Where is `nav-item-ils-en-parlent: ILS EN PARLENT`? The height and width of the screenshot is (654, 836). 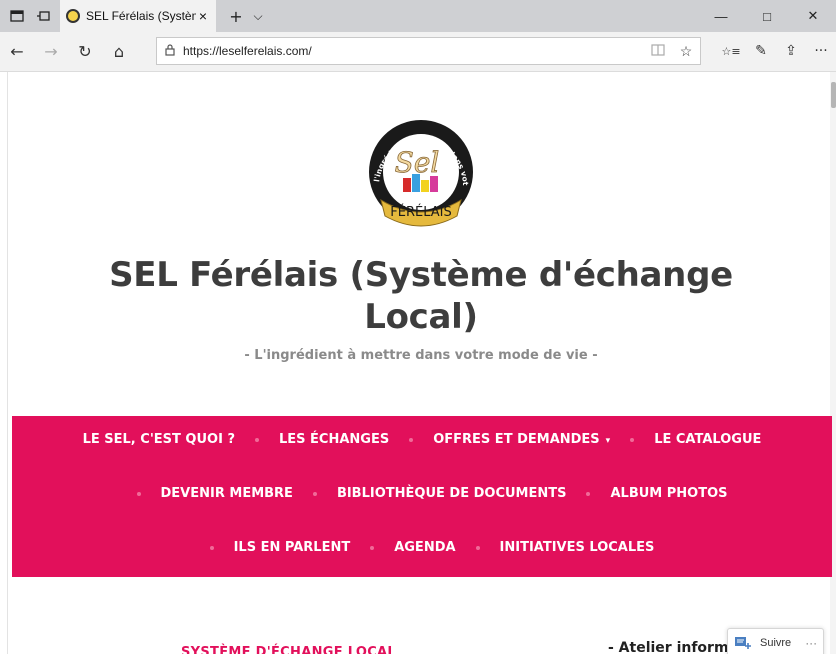
nav-item-ils-en-parlent: ILS EN PARLENT is located at coordinates (292, 547).